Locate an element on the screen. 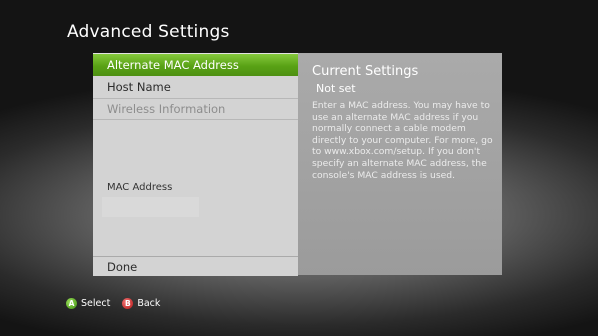 The width and height of the screenshot is (598, 336). page-title: Advanced Settings is located at coordinates (148, 32).